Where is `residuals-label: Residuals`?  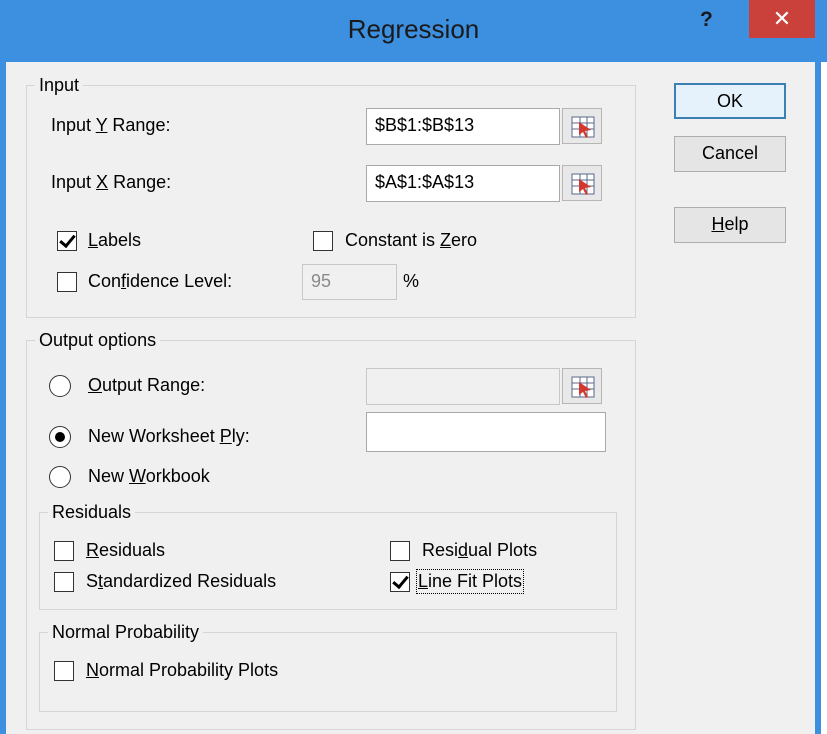 residuals-label: Residuals is located at coordinates (126, 550).